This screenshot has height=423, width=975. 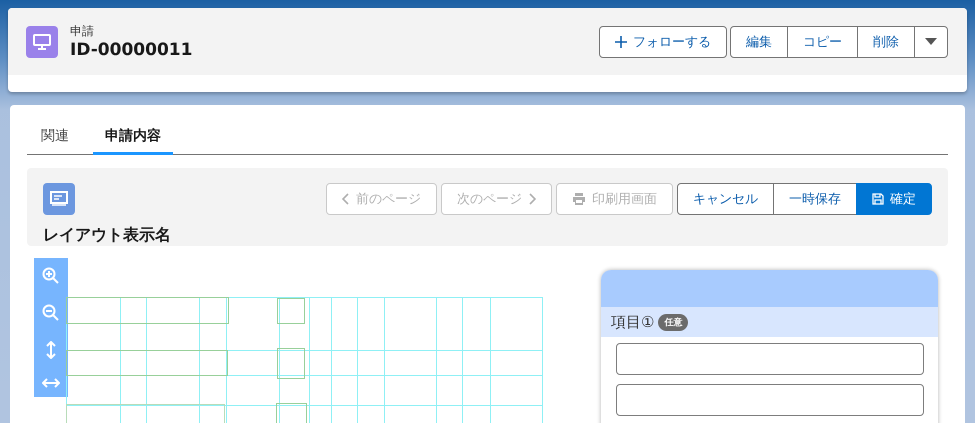 I want to click on zoom-in-icon, so click(x=51, y=276).